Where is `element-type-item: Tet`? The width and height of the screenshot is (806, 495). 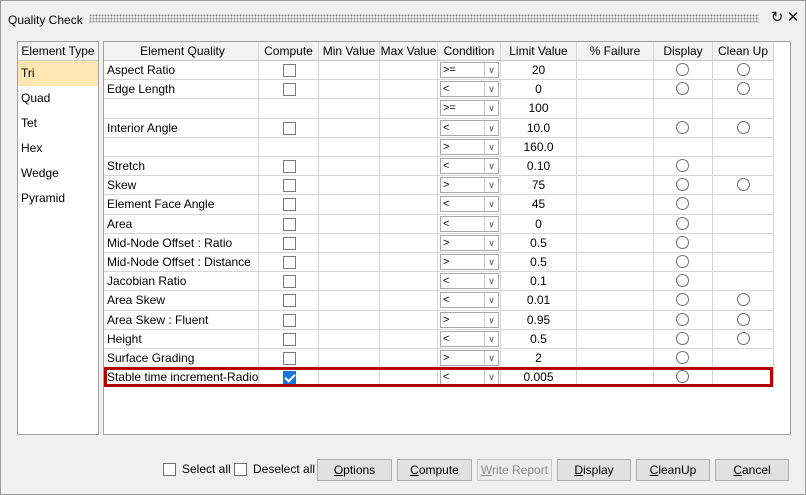
element-type-item: Tet is located at coordinates (58, 123).